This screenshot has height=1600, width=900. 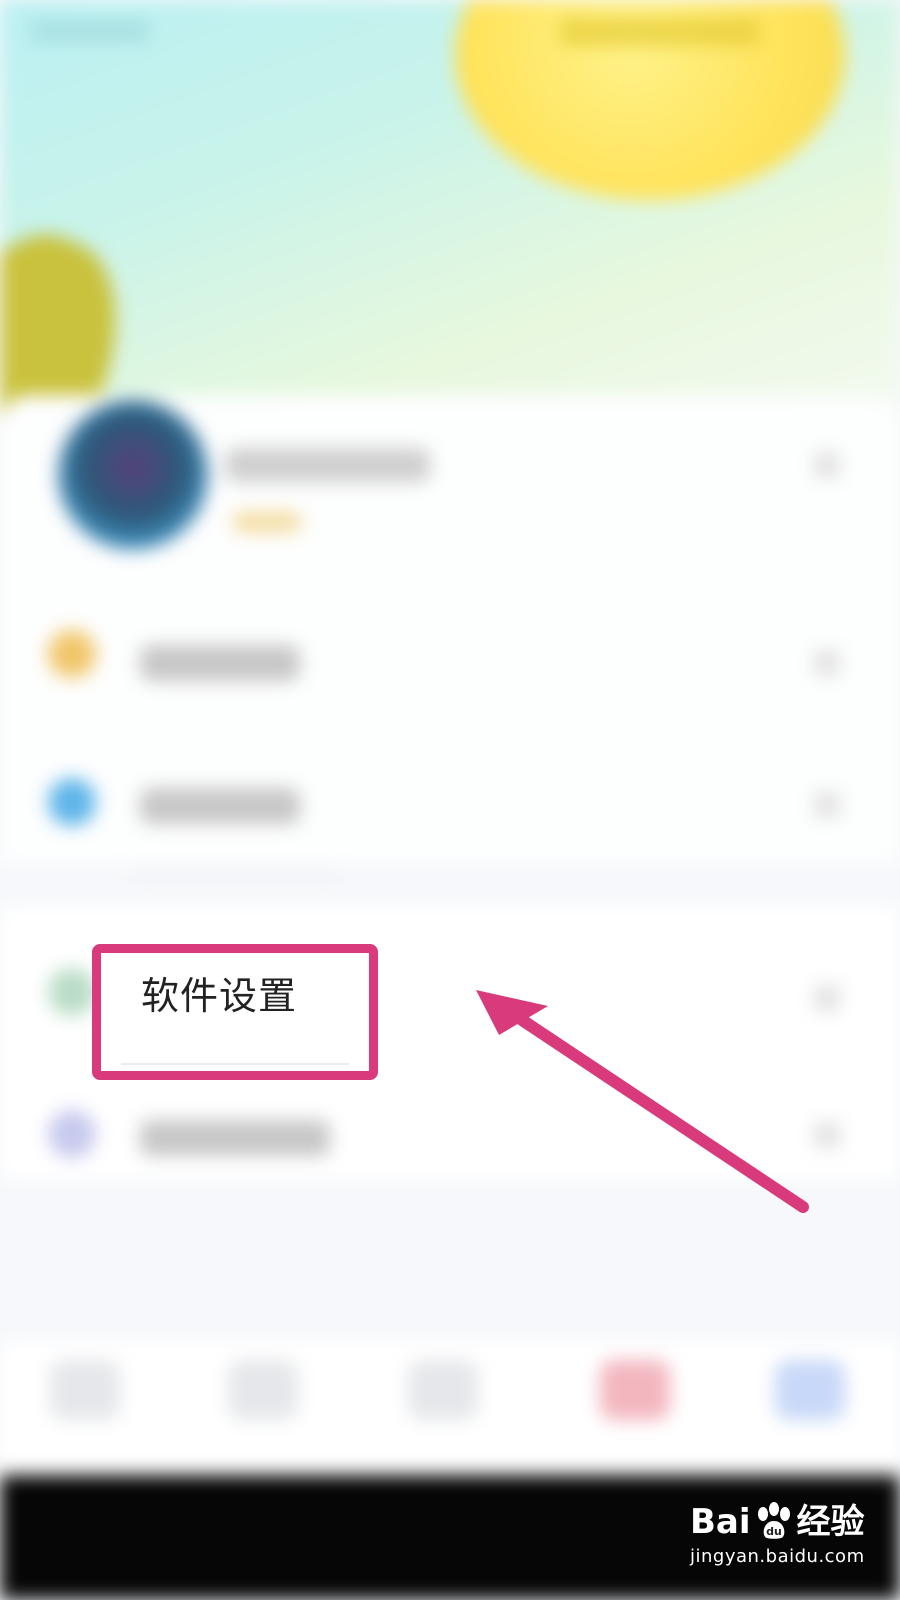 I want to click on baidu-jingyan-watermark: Bai du 经验 jingyan.baidu.com, so click(x=790, y=1547).